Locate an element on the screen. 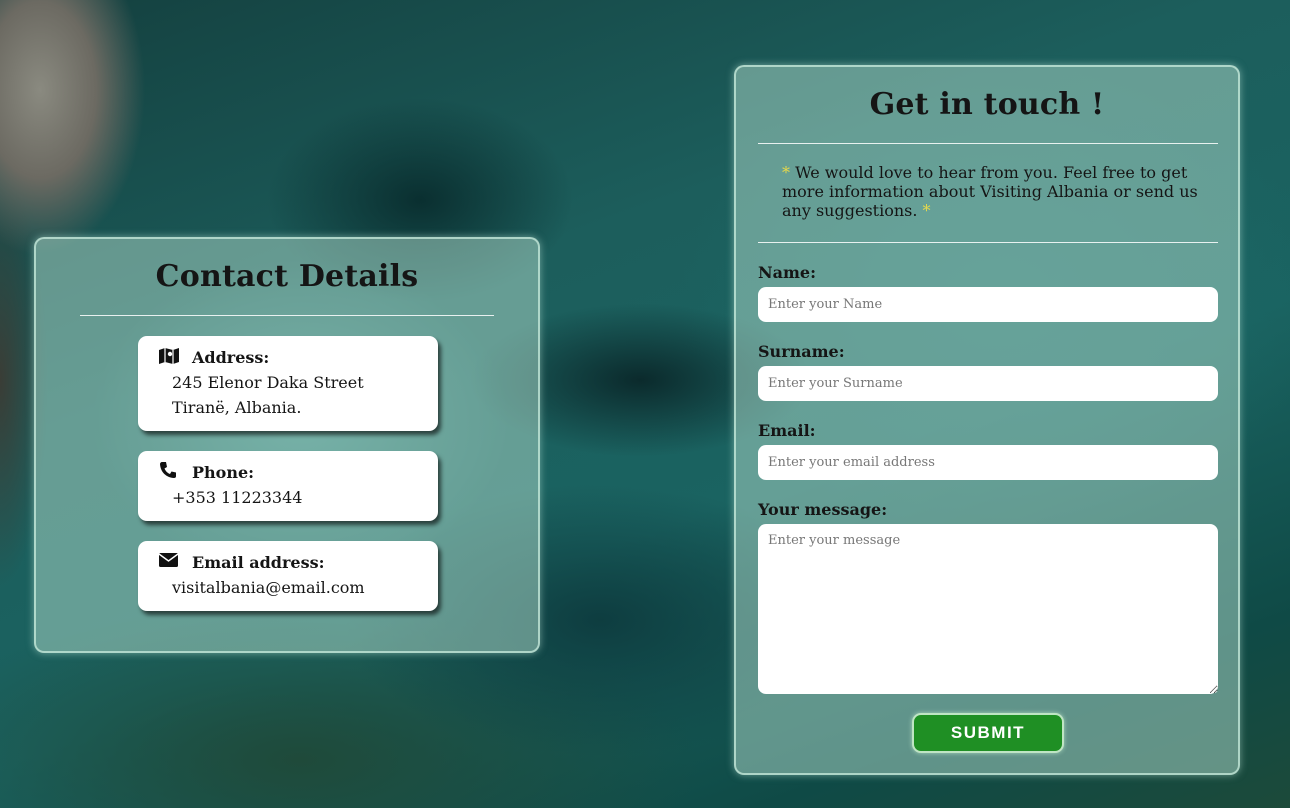 Image resolution: width=1290 pixels, height=808 pixels. email-field-label: Email: is located at coordinates (787, 430).